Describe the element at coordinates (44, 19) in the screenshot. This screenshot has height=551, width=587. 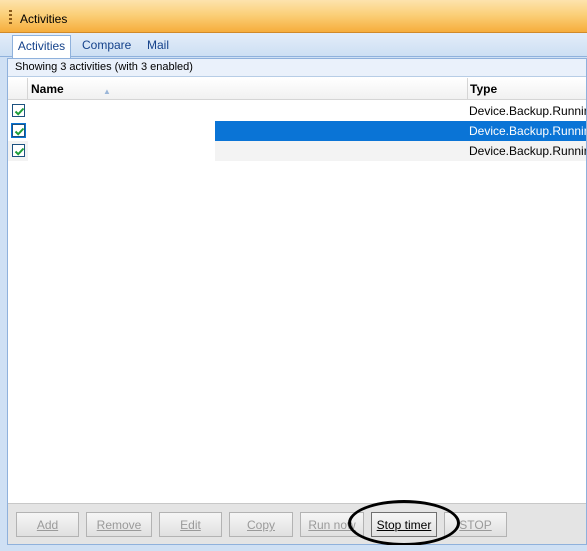
I see `window-title: Activities` at that location.